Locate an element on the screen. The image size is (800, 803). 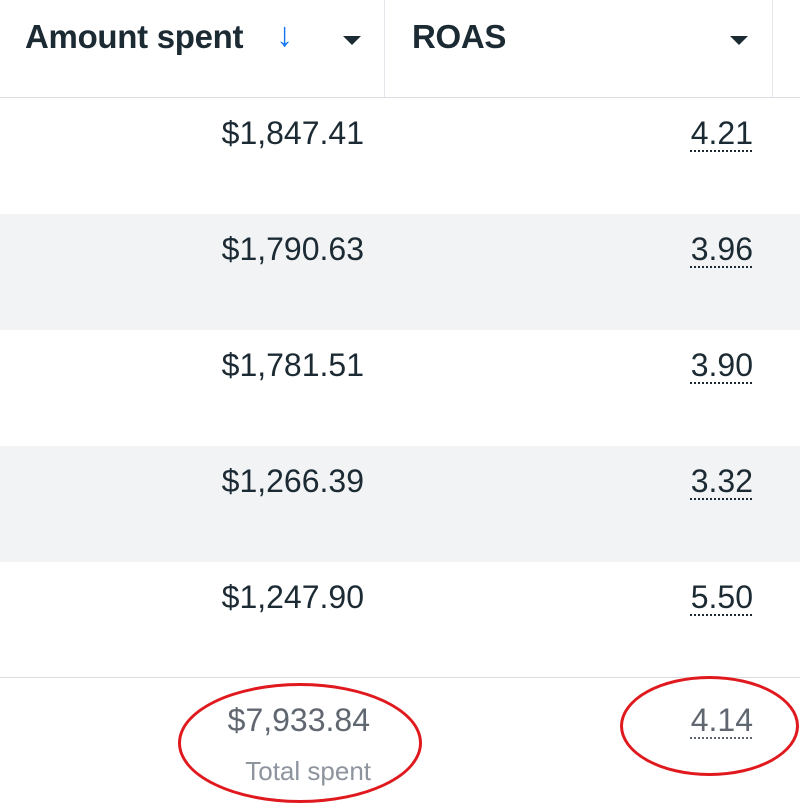
roas-cell: 3.96 is located at coordinates (579, 272).